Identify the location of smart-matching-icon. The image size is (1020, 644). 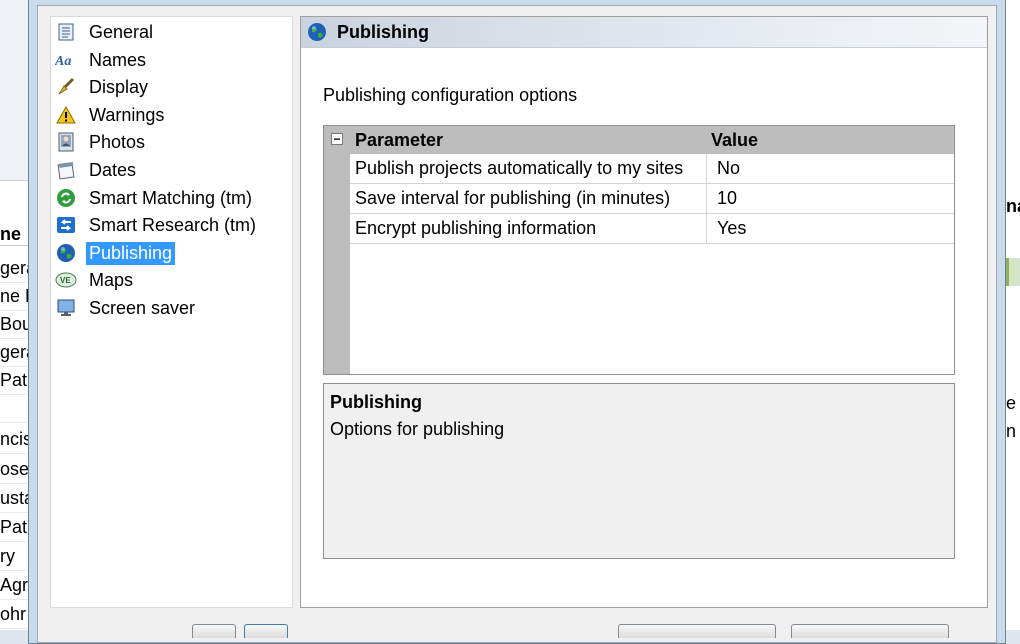
(66, 198).